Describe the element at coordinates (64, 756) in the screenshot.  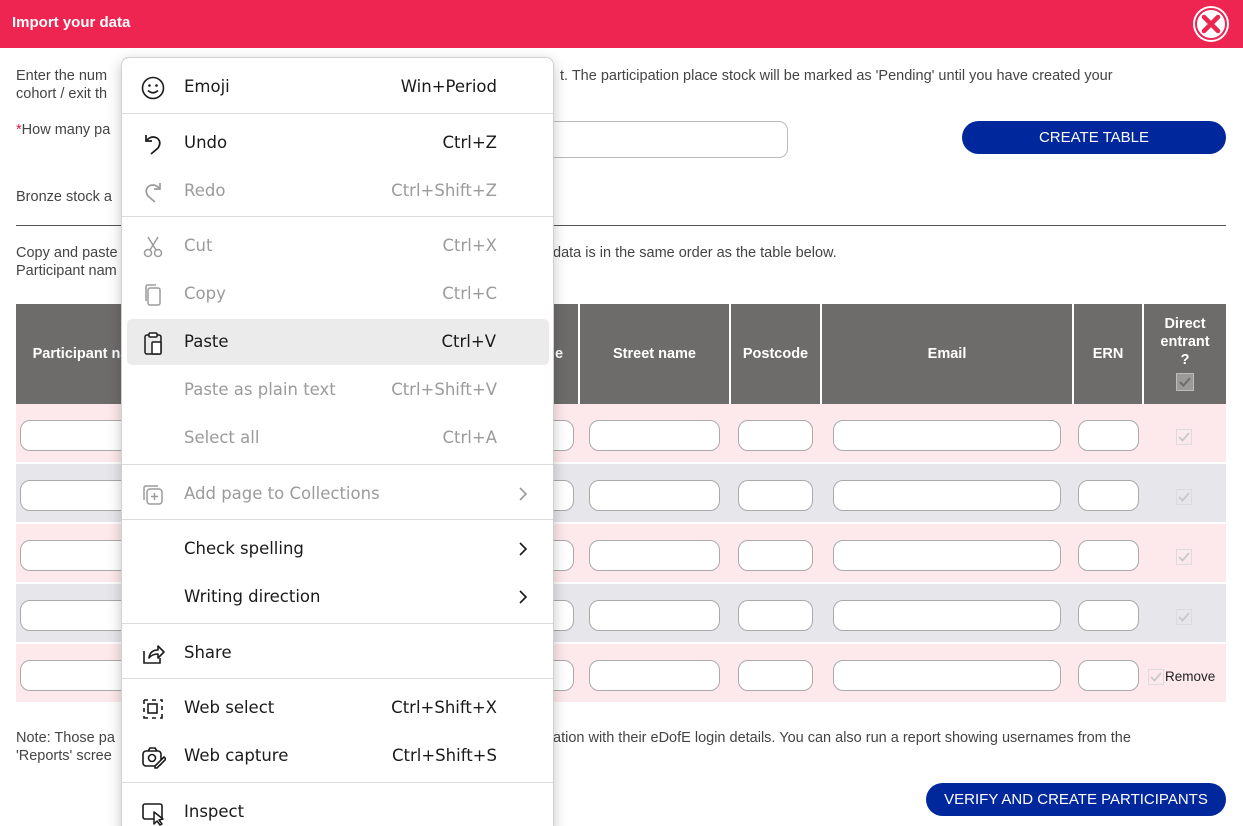
I see `note-text-line2: 'Reports' scree` at that location.